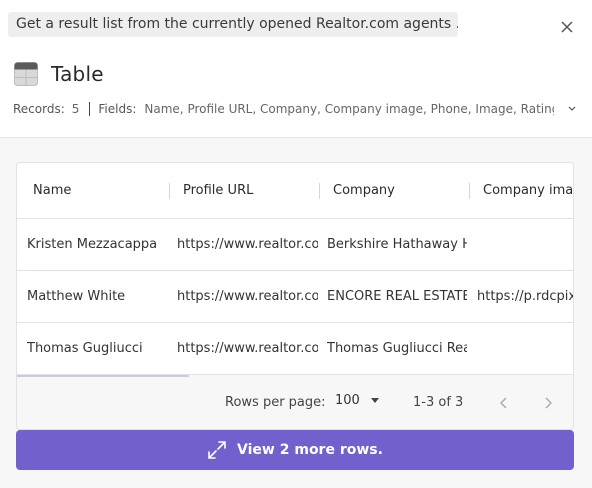  Describe the element at coordinates (397, 244) in the screenshot. I see `cell-company: Berkshire Hathaway Ho` at that location.